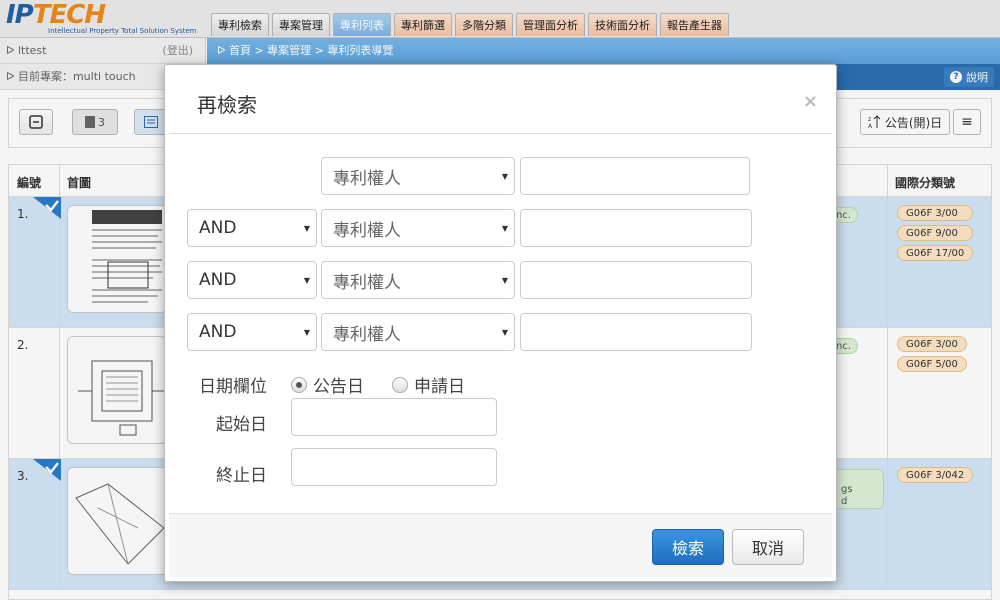 This screenshot has width=1000, height=600. I want to click on field-select-3: 專利權人 ▼, so click(418, 280).